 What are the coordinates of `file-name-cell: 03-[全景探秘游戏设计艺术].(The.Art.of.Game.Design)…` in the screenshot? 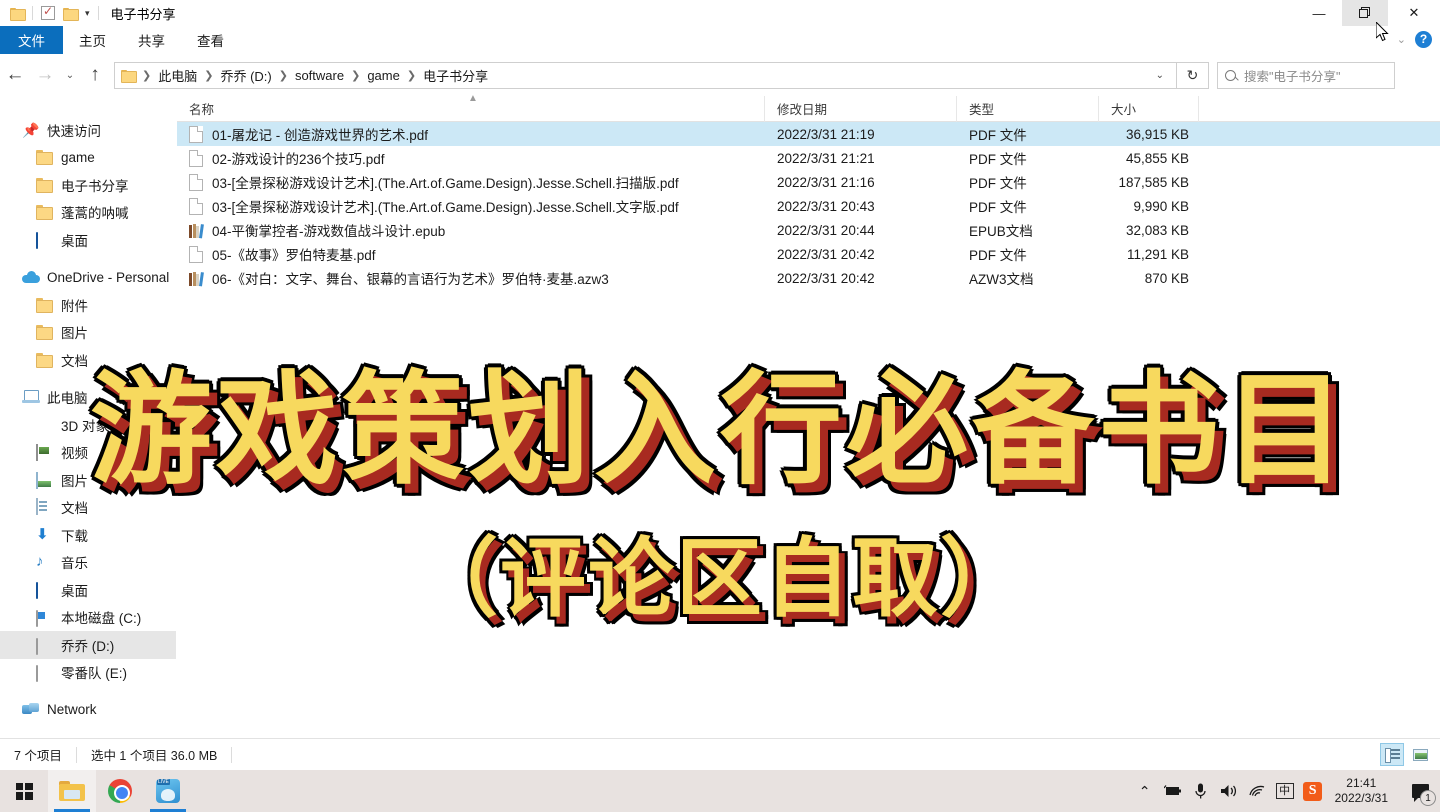 It's located at (471, 182).